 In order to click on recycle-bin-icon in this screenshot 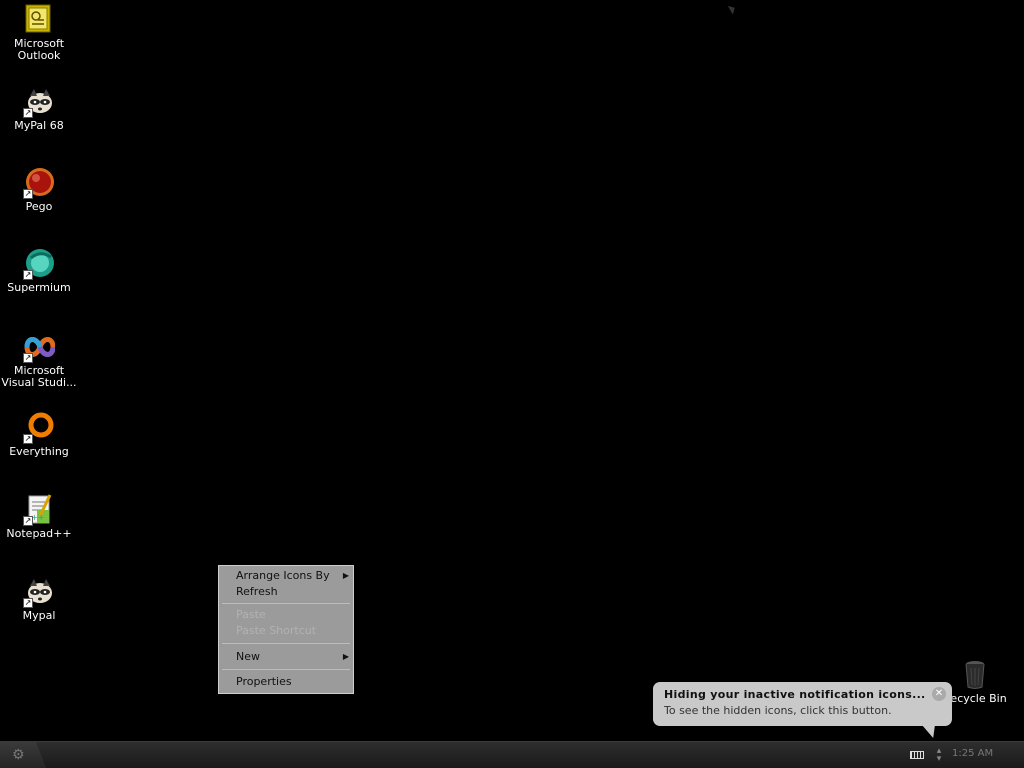, I will do `click(975, 675)`.